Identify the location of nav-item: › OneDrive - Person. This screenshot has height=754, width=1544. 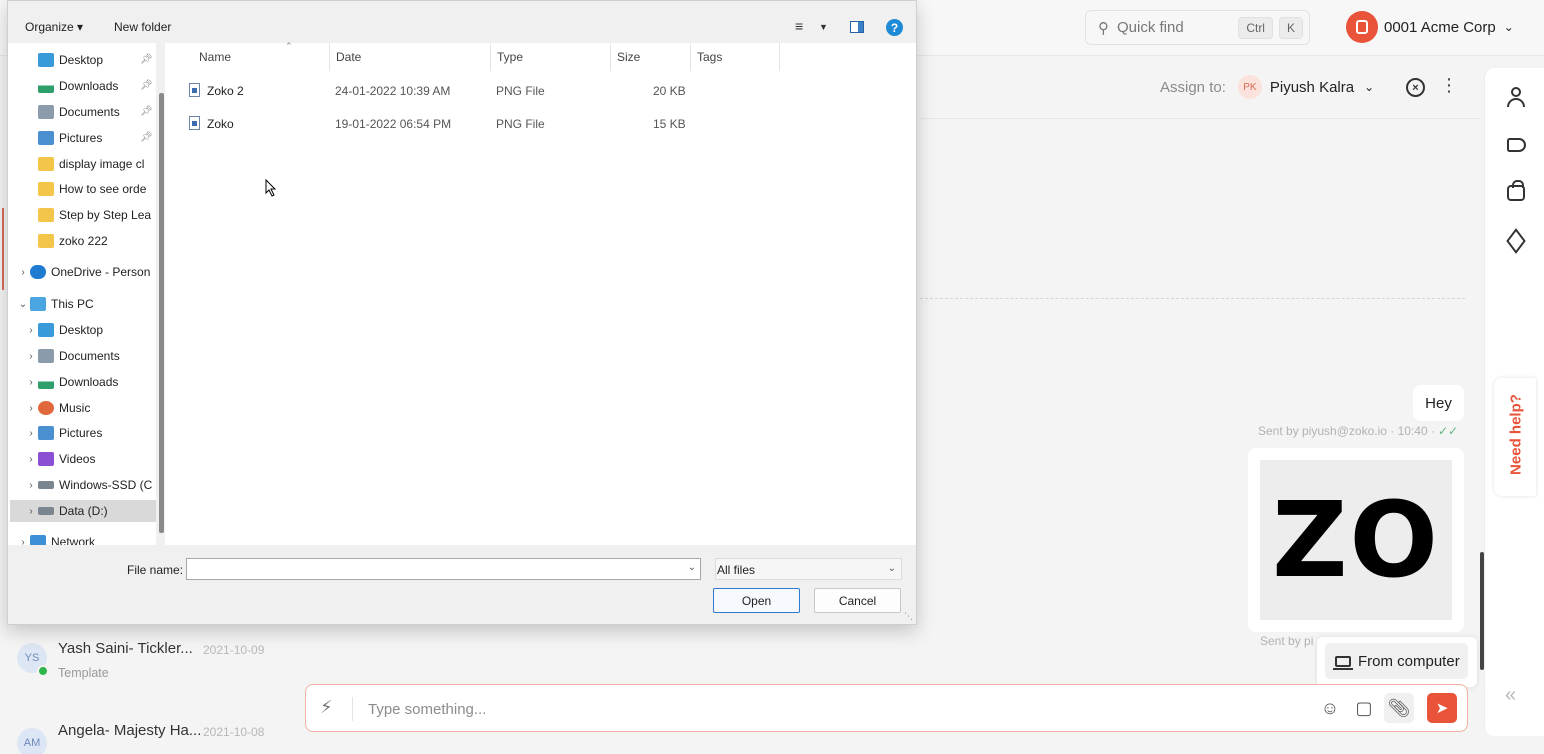
(83, 272).